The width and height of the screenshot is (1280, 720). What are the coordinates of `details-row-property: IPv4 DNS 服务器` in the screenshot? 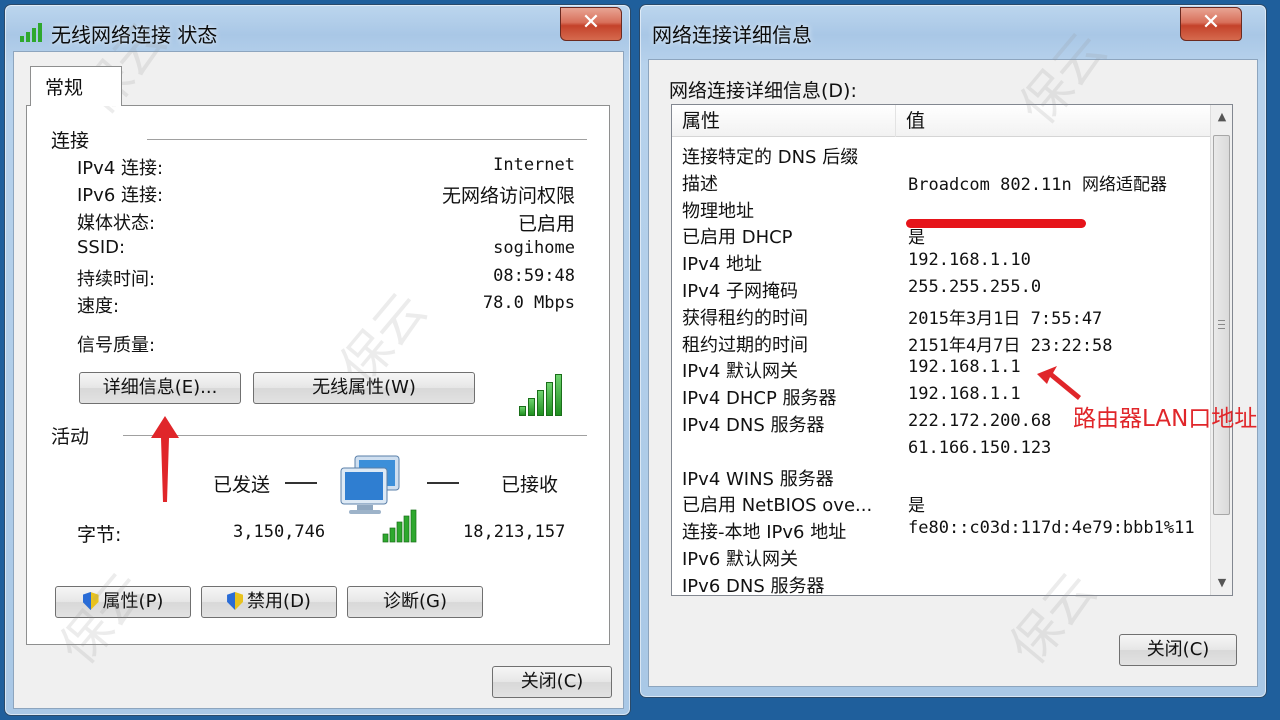 It's located at (753, 425).